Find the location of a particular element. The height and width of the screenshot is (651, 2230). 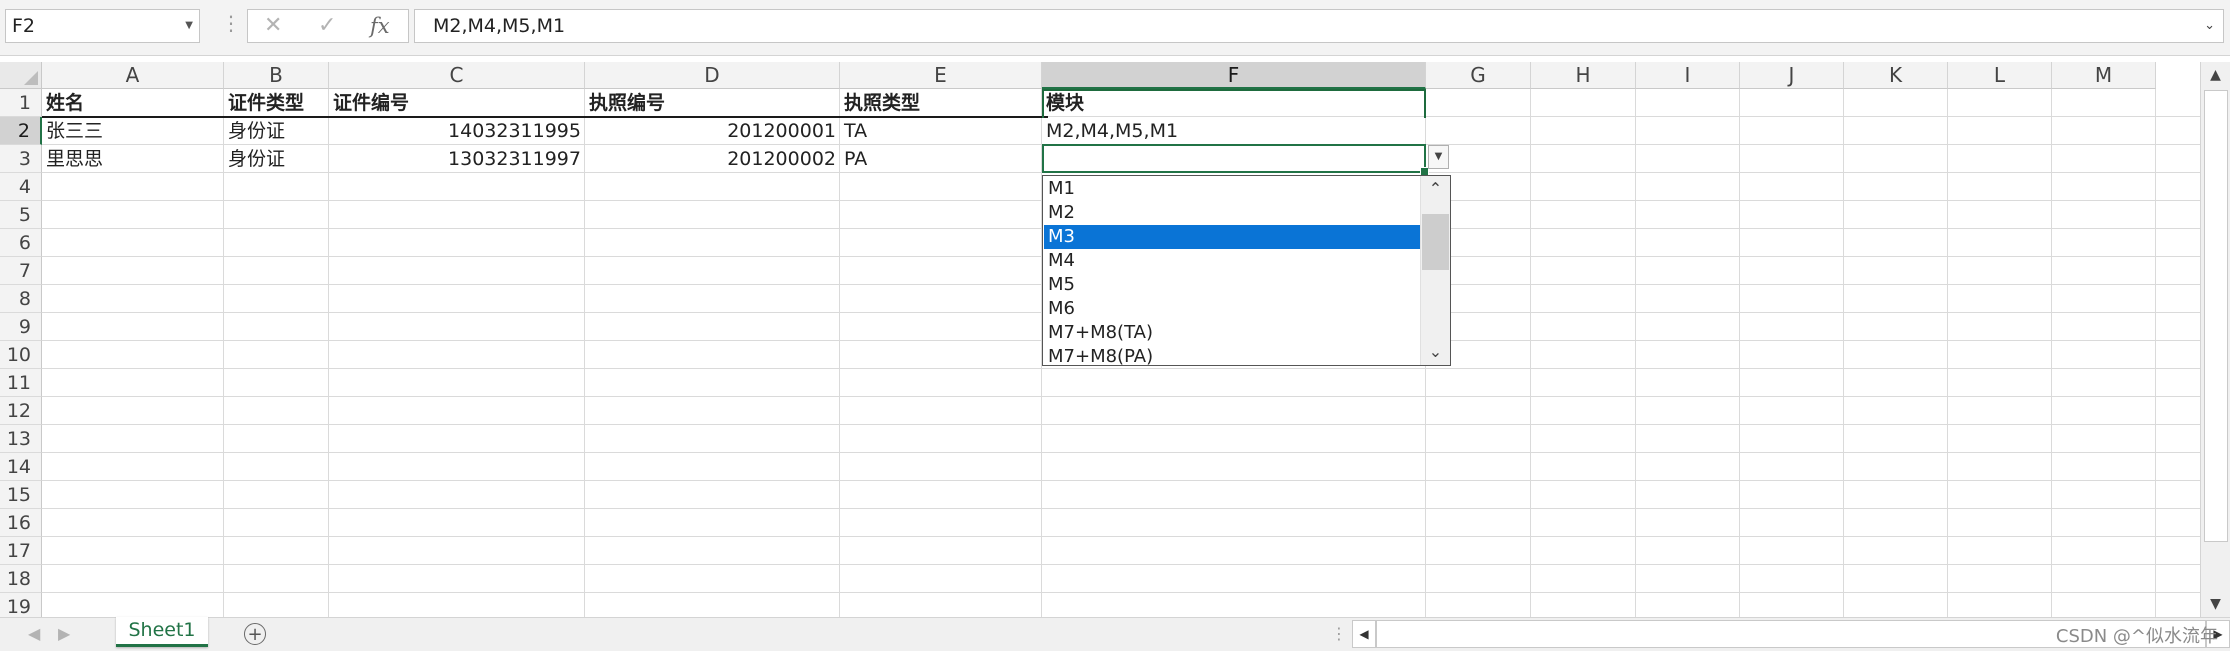

cell-c2: 14032311995 is located at coordinates (457, 130).